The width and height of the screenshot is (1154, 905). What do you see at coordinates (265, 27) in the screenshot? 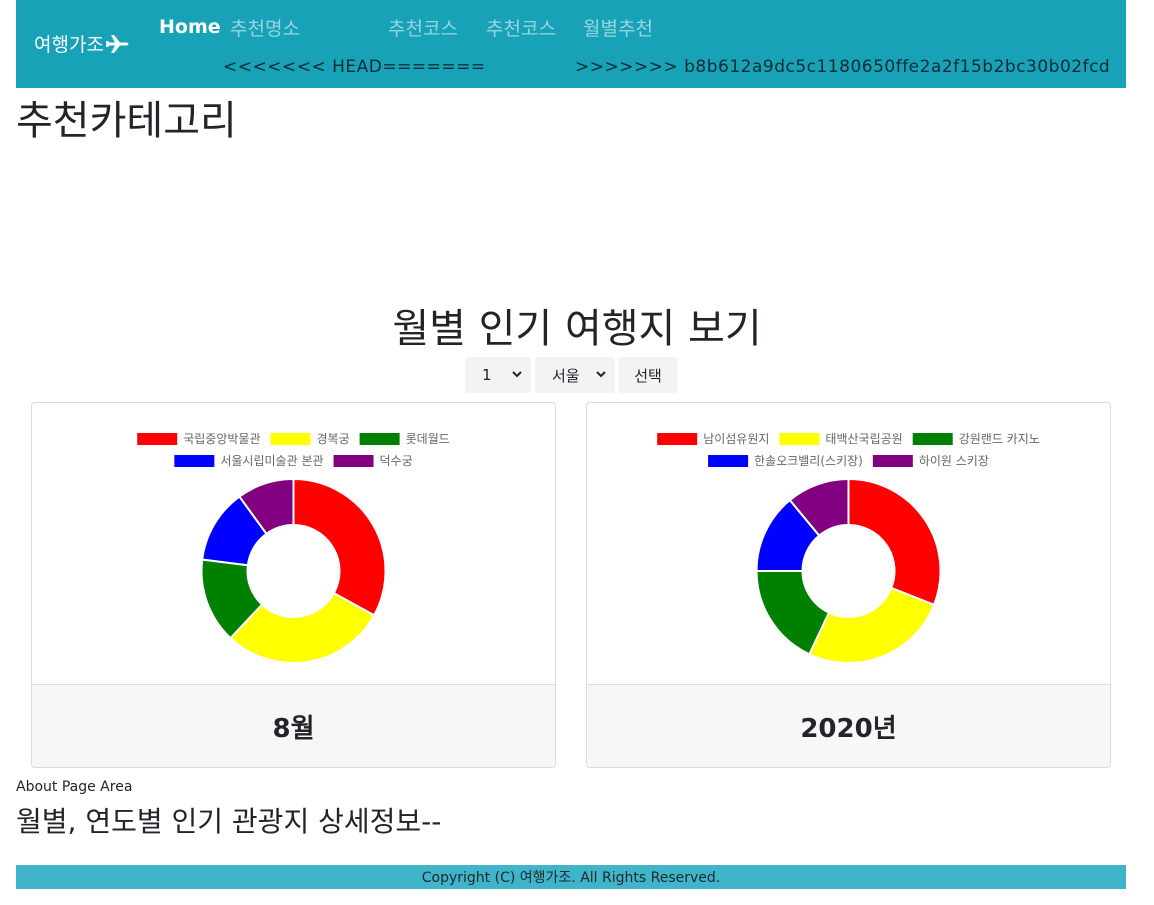
I see `nav-recommended-places: 추천명소` at bounding box center [265, 27].